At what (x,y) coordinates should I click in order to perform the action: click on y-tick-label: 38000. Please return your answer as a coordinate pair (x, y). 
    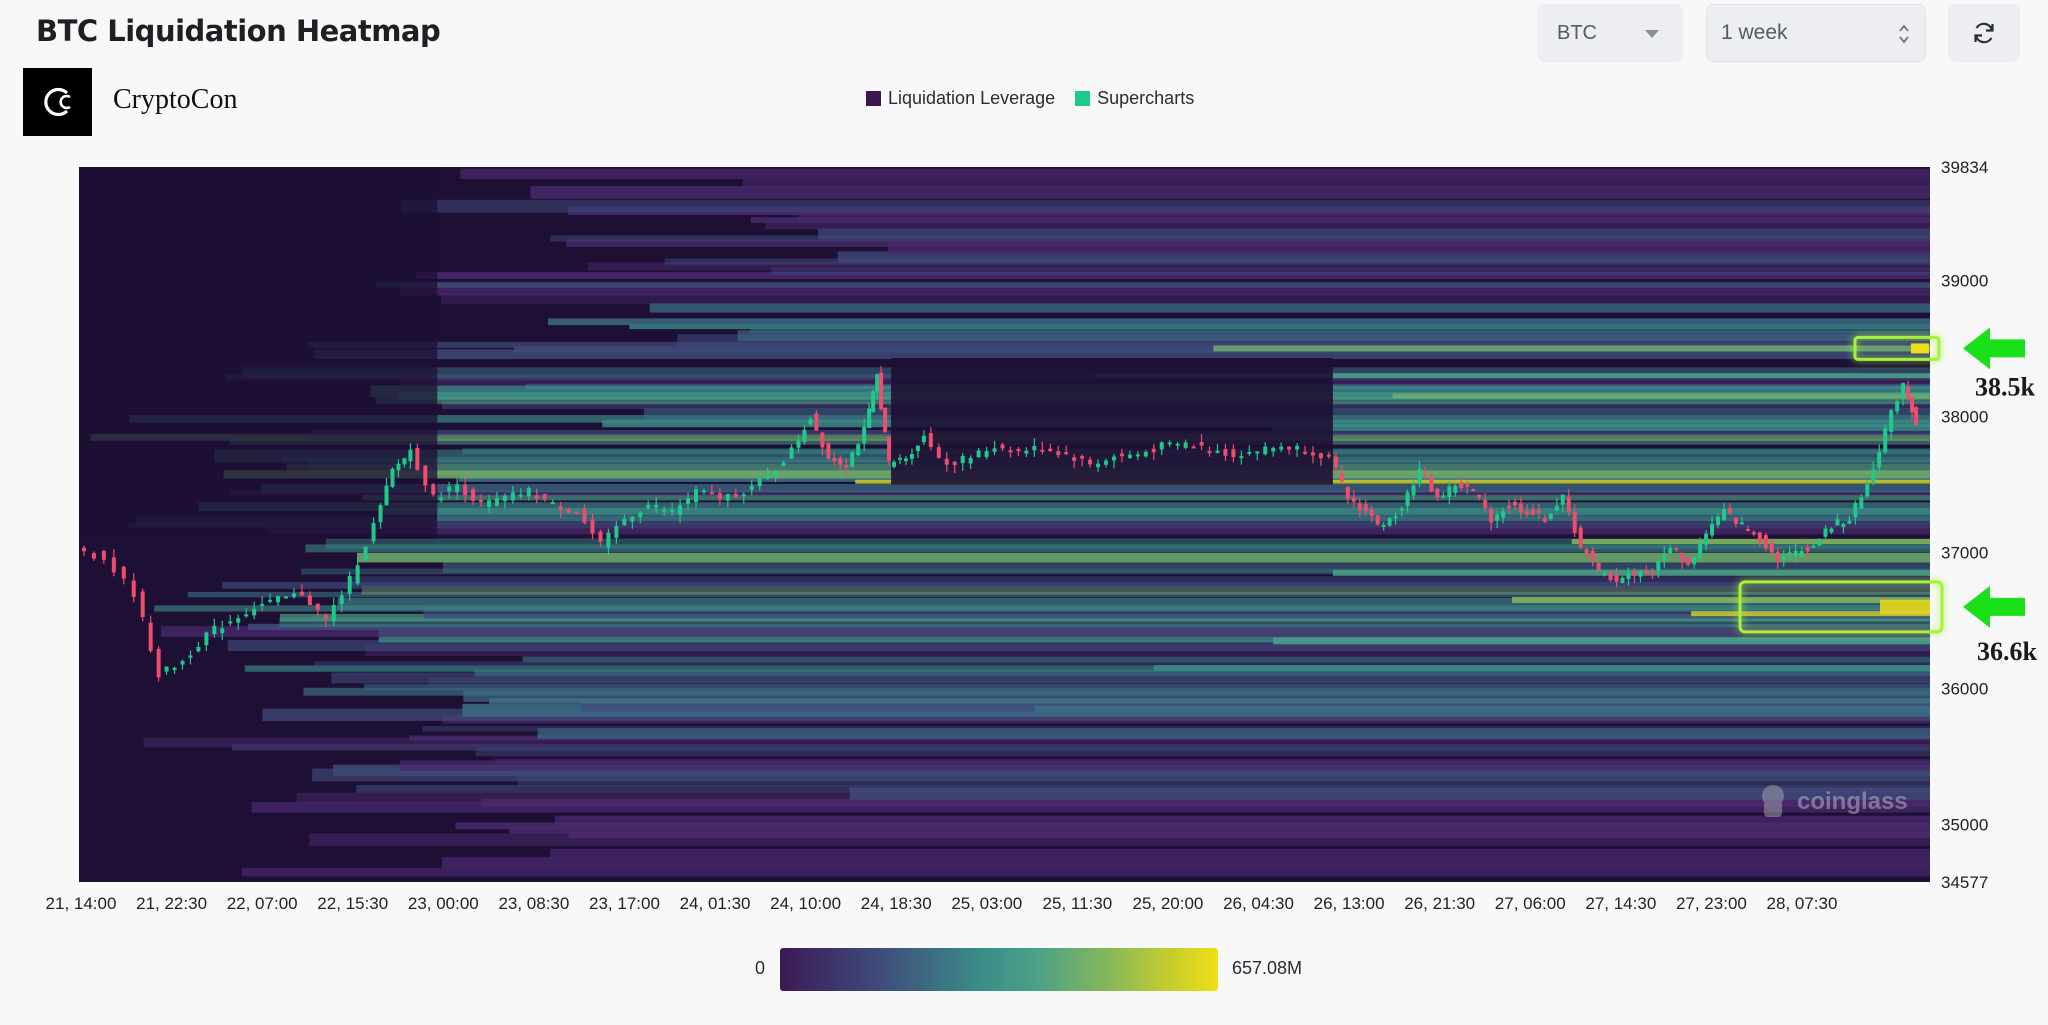
    Looking at the image, I should click on (1964, 416).